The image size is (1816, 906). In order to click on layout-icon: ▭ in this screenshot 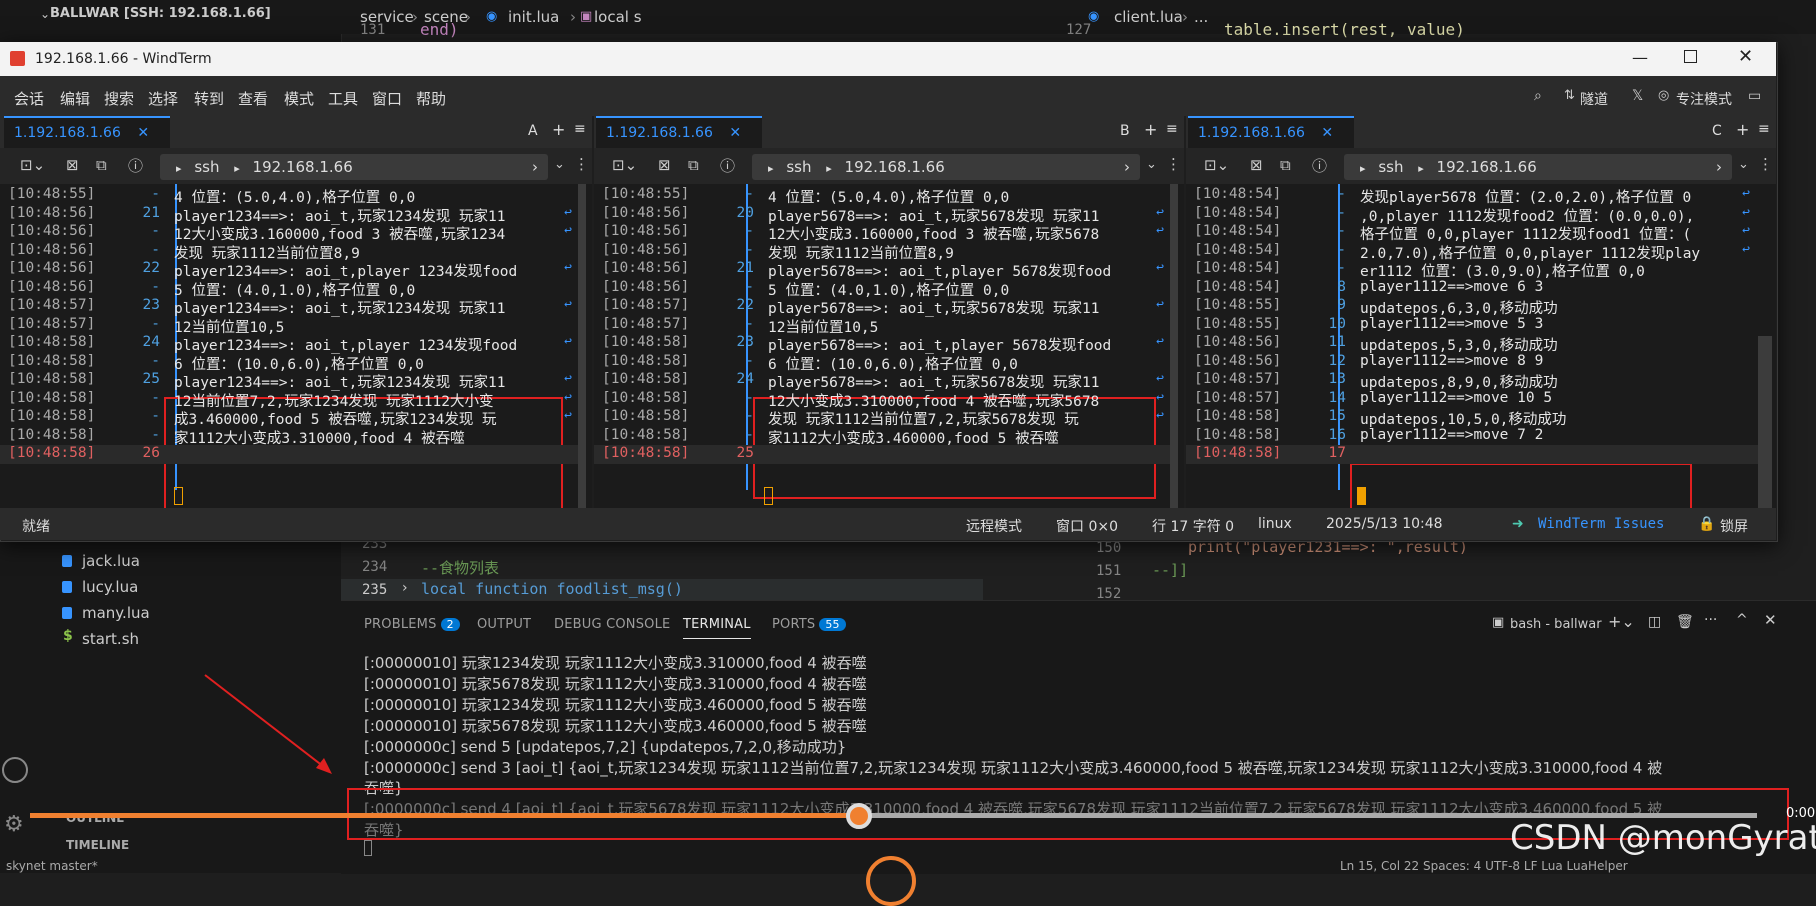, I will do `click(1754, 96)`.